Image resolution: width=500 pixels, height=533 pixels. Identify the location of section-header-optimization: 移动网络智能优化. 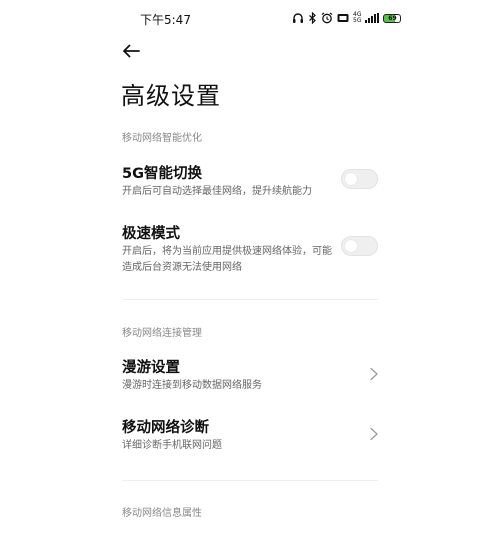
(162, 138).